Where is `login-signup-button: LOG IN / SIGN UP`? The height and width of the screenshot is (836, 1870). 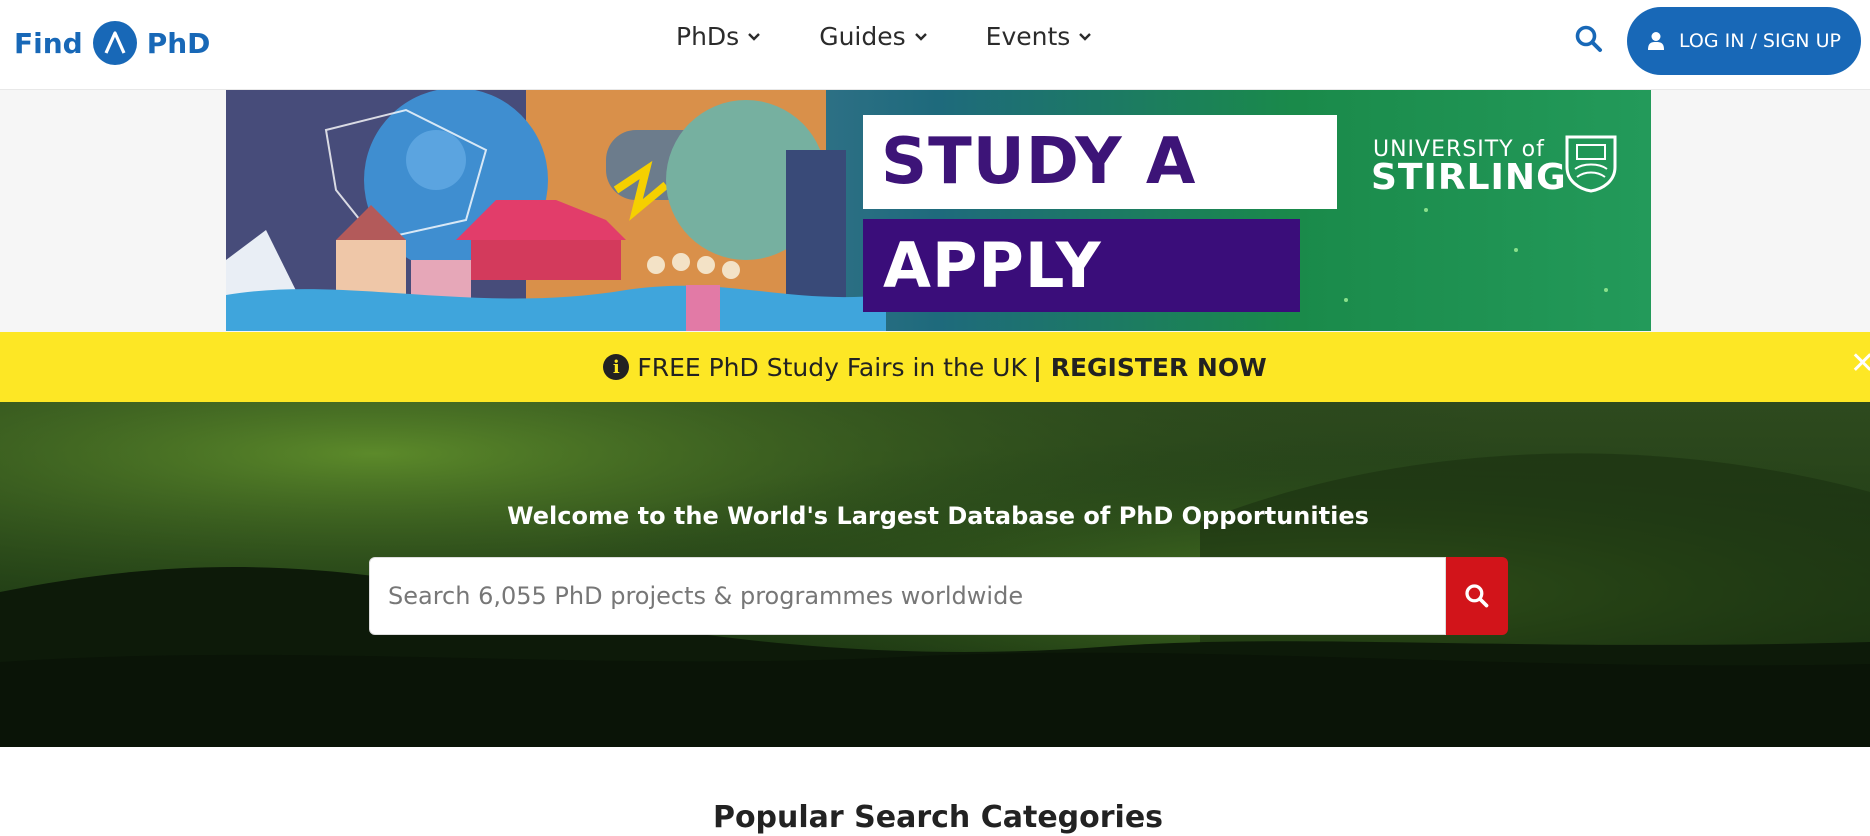 login-signup-button: LOG IN / SIGN UP is located at coordinates (1744, 41).